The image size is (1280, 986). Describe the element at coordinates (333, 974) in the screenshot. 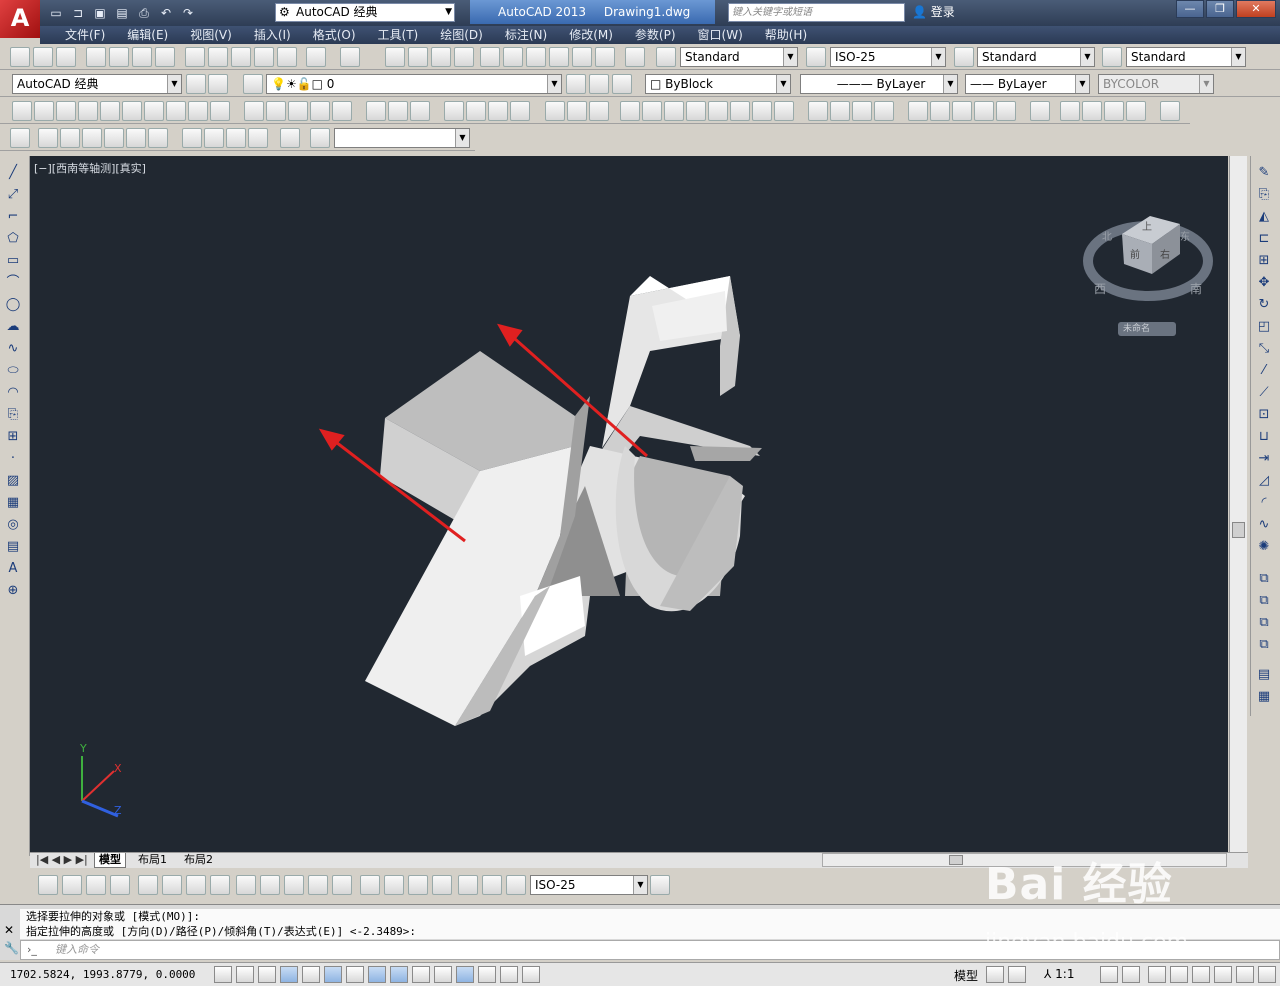

I see `osnap-toggle` at that location.